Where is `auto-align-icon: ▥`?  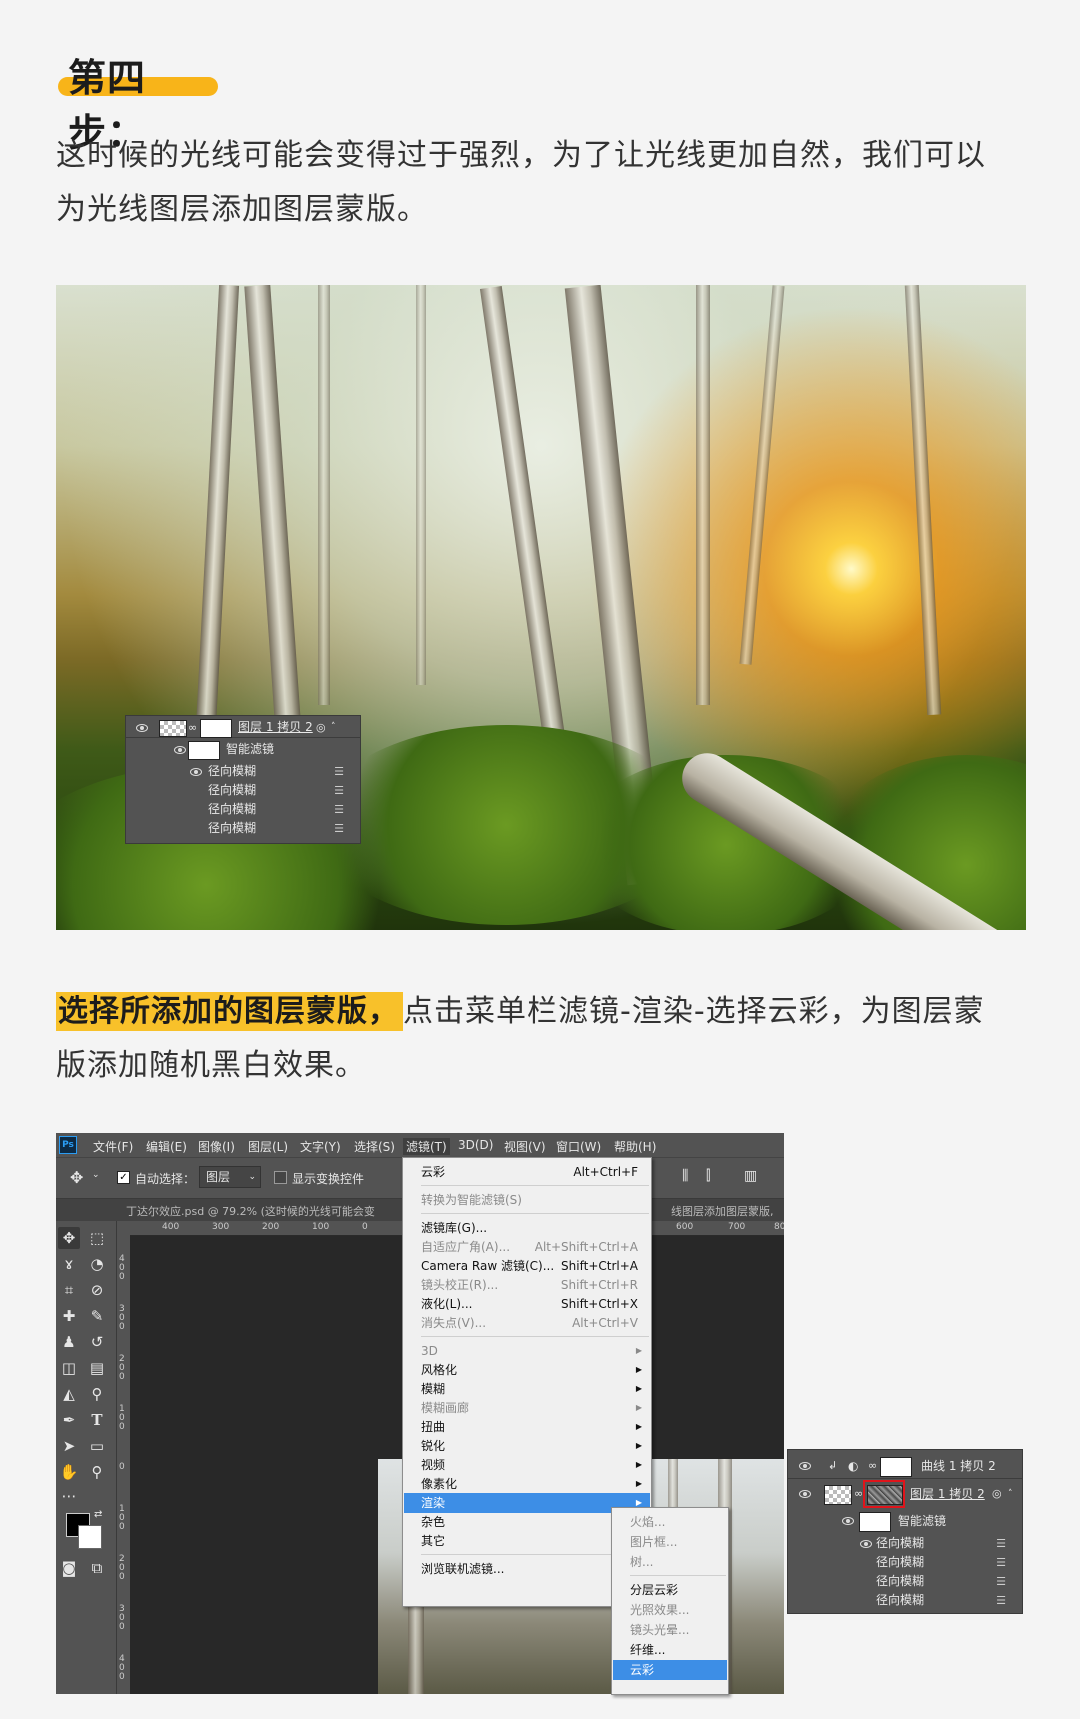 auto-align-icon: ▥ is located at coordinates (750, 1176).